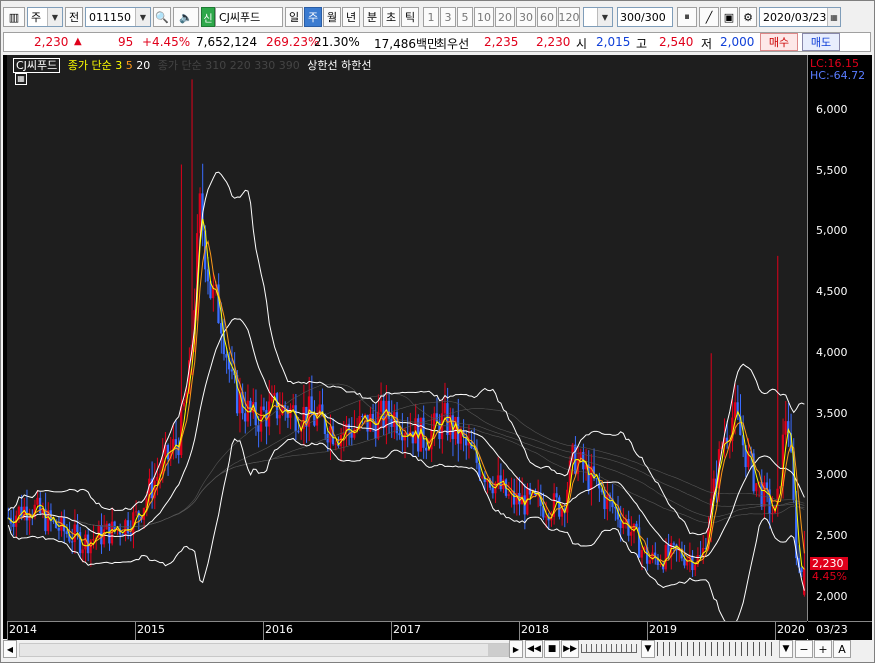  Describe the element at coordinates (453, 44) in the screenshot. I see `best-label: 최우선` at that location.